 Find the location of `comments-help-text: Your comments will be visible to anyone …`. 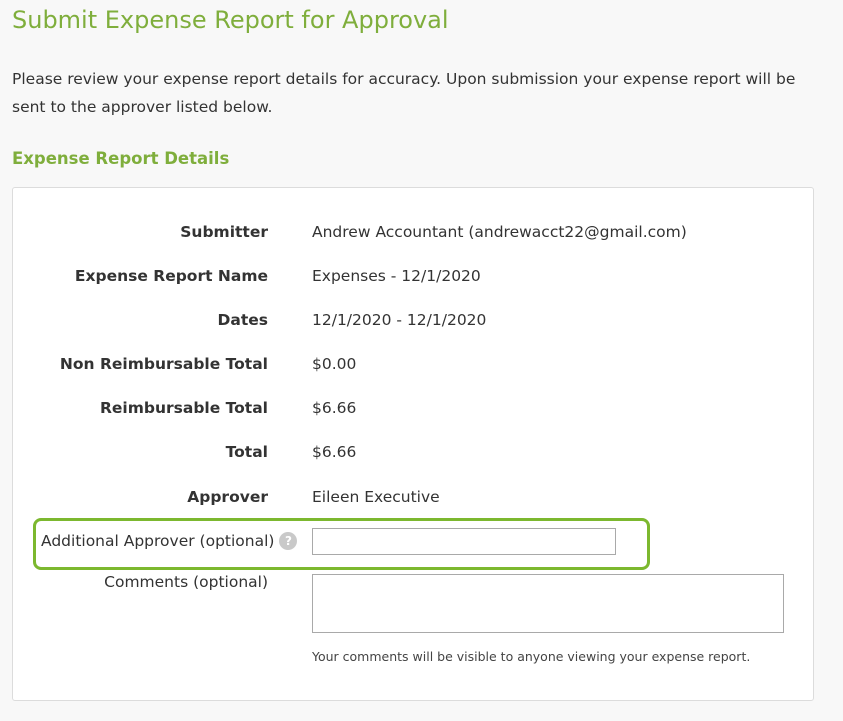

comments-help-text: Your comments will be visible to anyone … is located at coordinates (531, 656).